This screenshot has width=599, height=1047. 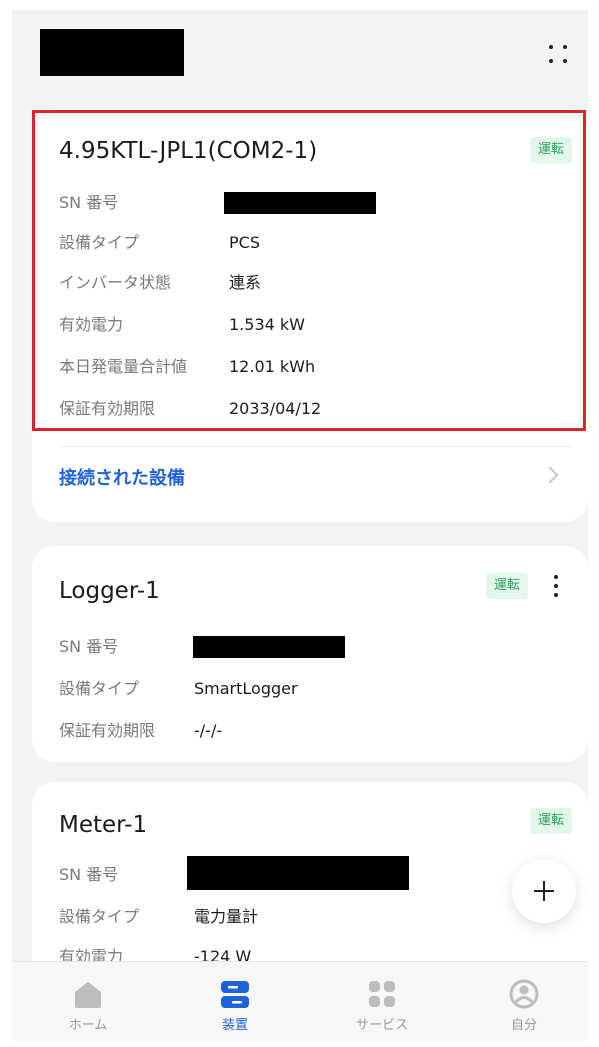 I want to click on row-value: 2033/04/12, so click(x=275, y=408).